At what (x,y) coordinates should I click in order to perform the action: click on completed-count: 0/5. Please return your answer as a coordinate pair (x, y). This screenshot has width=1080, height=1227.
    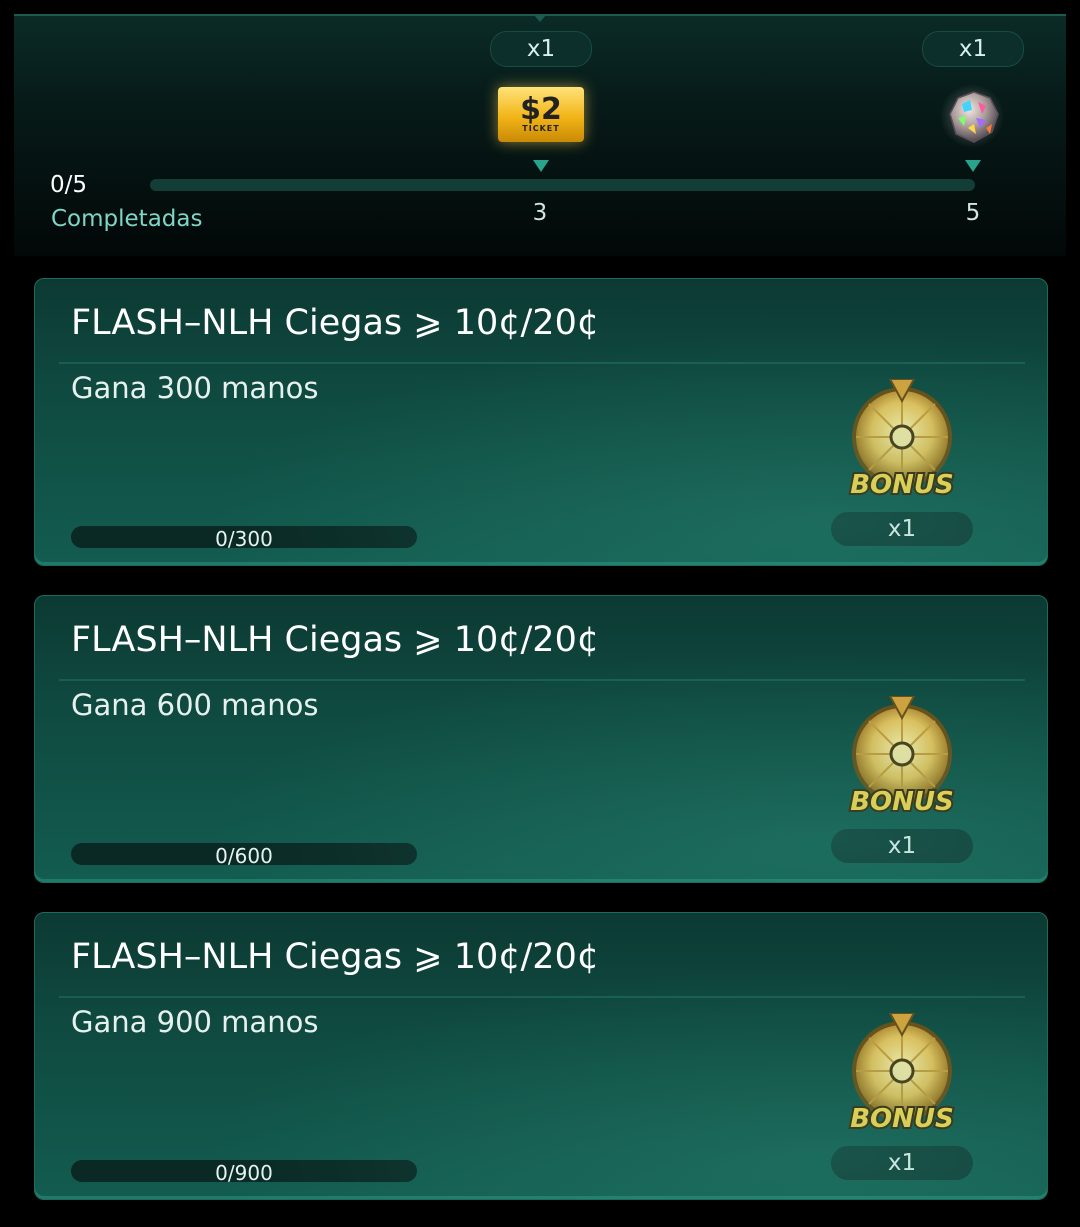
    Looking at the image, I should click on (69, 185).